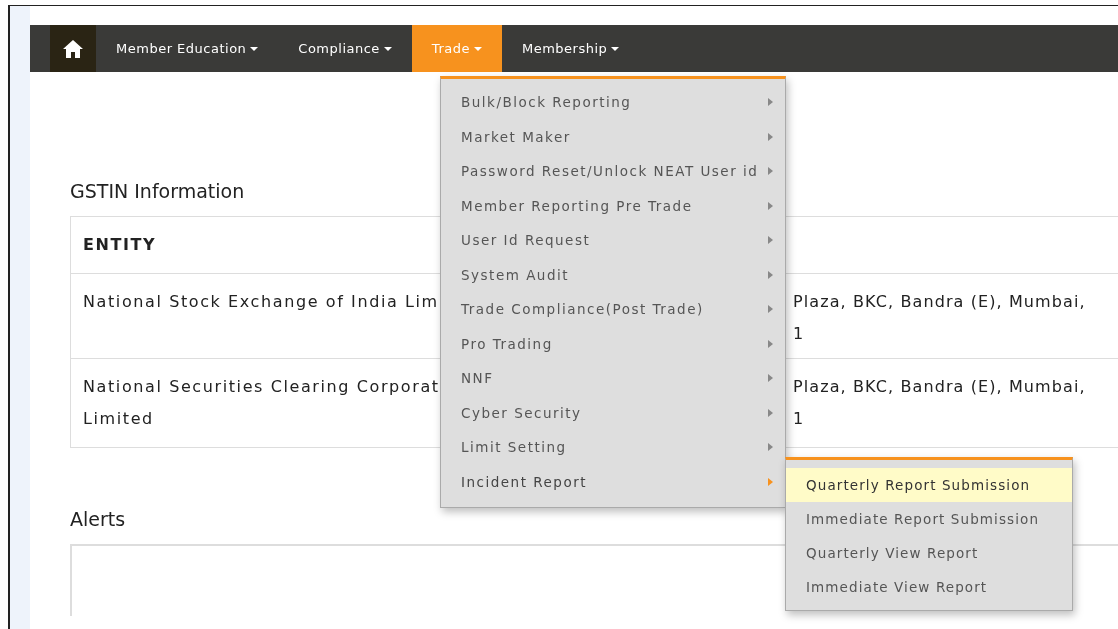 The image size is (1118, 629). I want to click on menu-item: Member Reporting Pre Trade, so click(613, 205).